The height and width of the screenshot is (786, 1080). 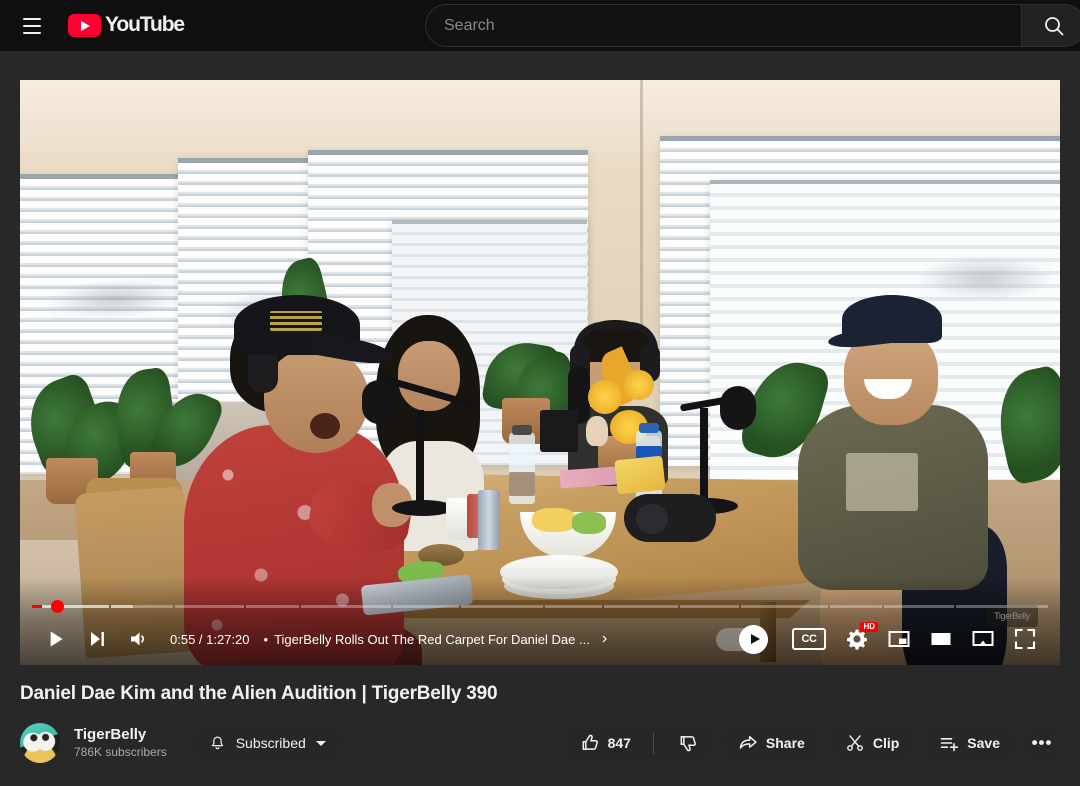 I want to click on fullscreen-icon, so click(x=1025, y=639).